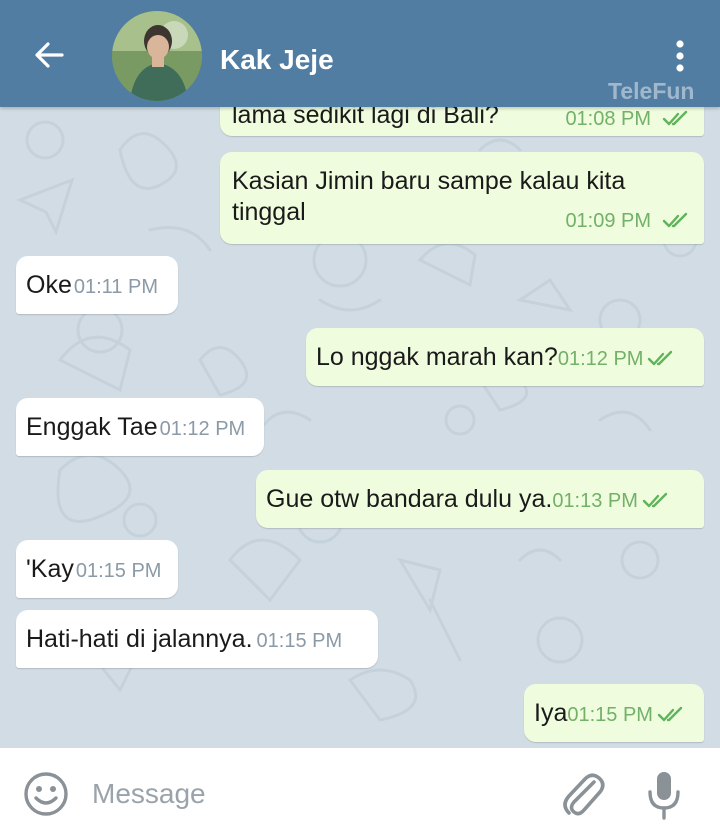 The height and width of the screenshot is (837, 720). I want to click on message-text-line: Kasian Jimin baru sampe kalau kita, so click(429, 181).